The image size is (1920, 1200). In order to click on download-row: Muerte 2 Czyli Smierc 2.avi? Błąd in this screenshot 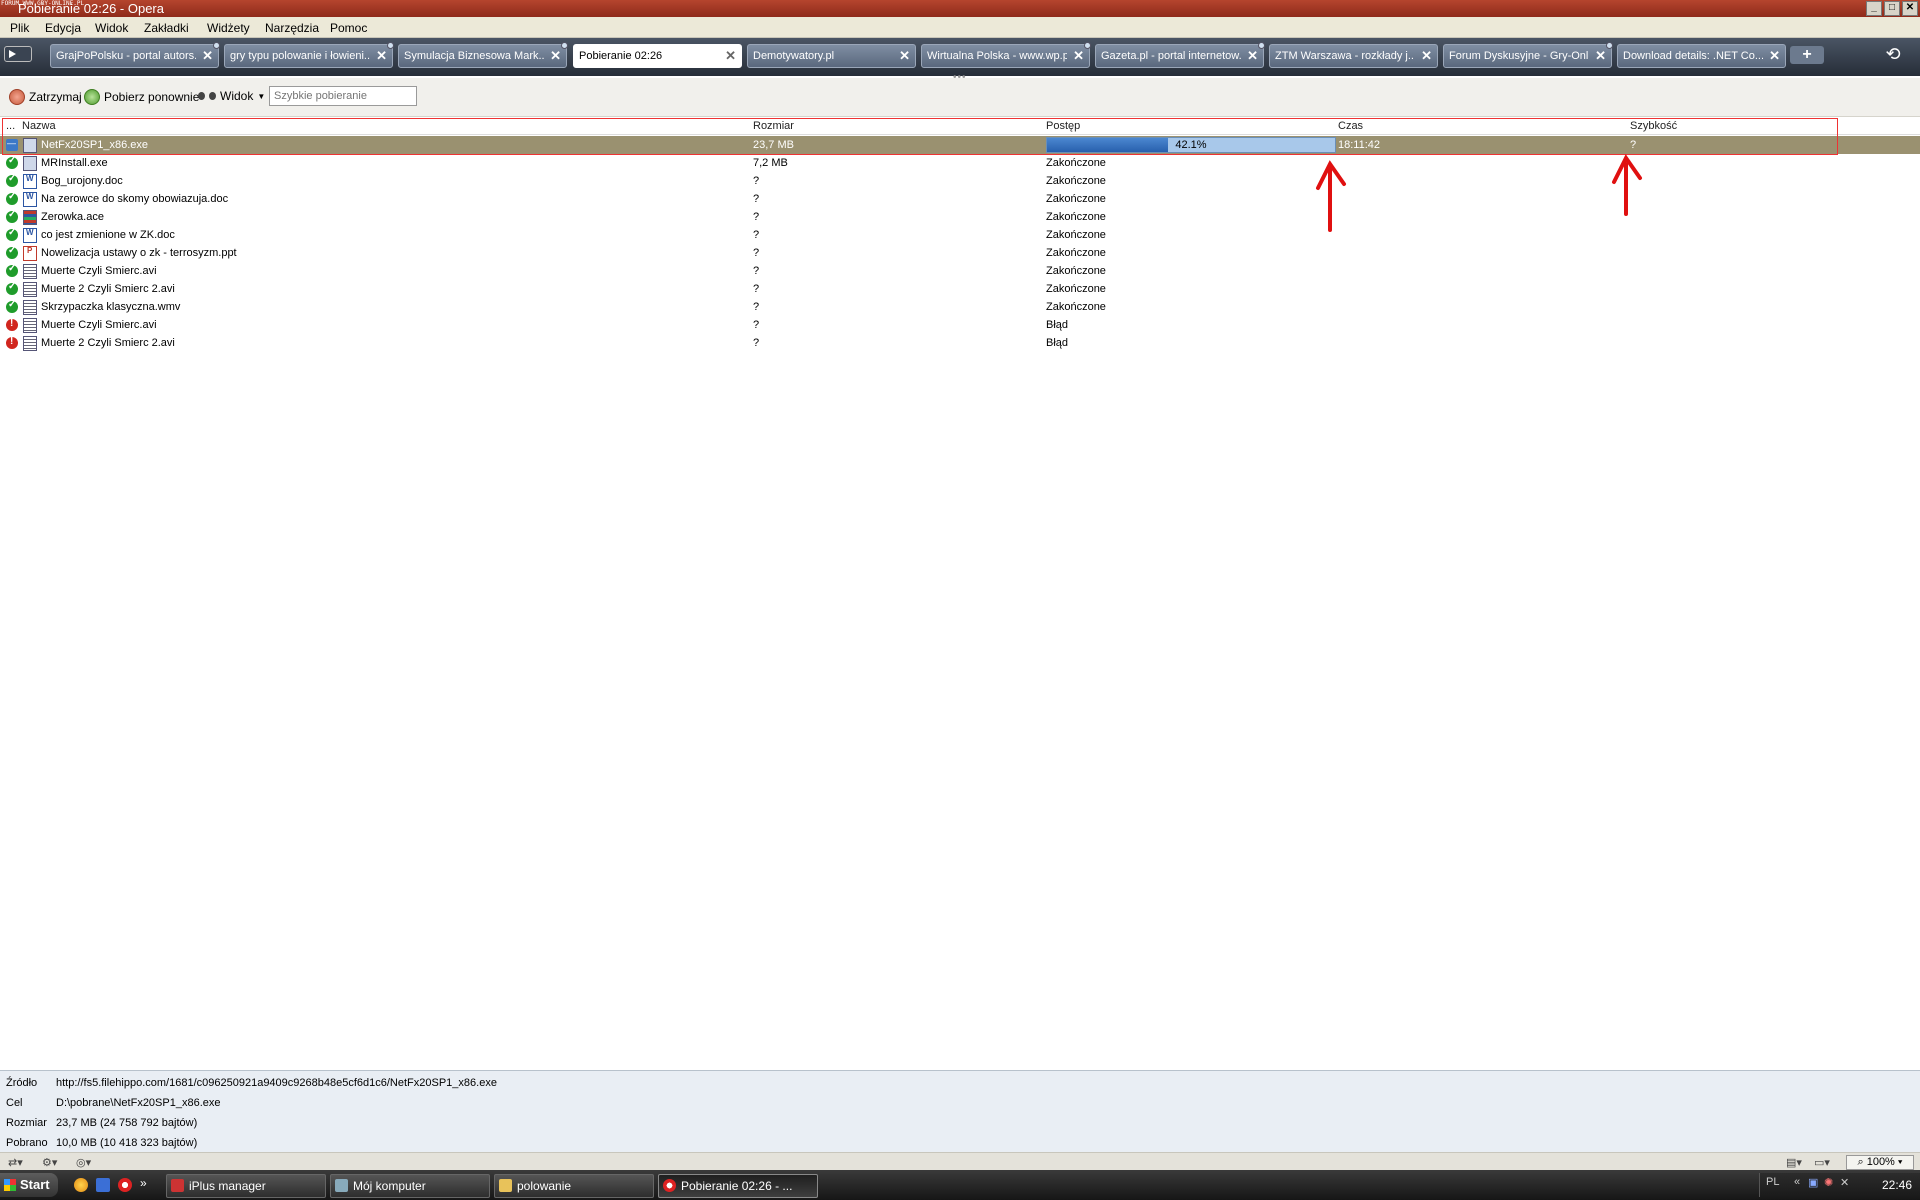, I will do `click(960, 343)`.